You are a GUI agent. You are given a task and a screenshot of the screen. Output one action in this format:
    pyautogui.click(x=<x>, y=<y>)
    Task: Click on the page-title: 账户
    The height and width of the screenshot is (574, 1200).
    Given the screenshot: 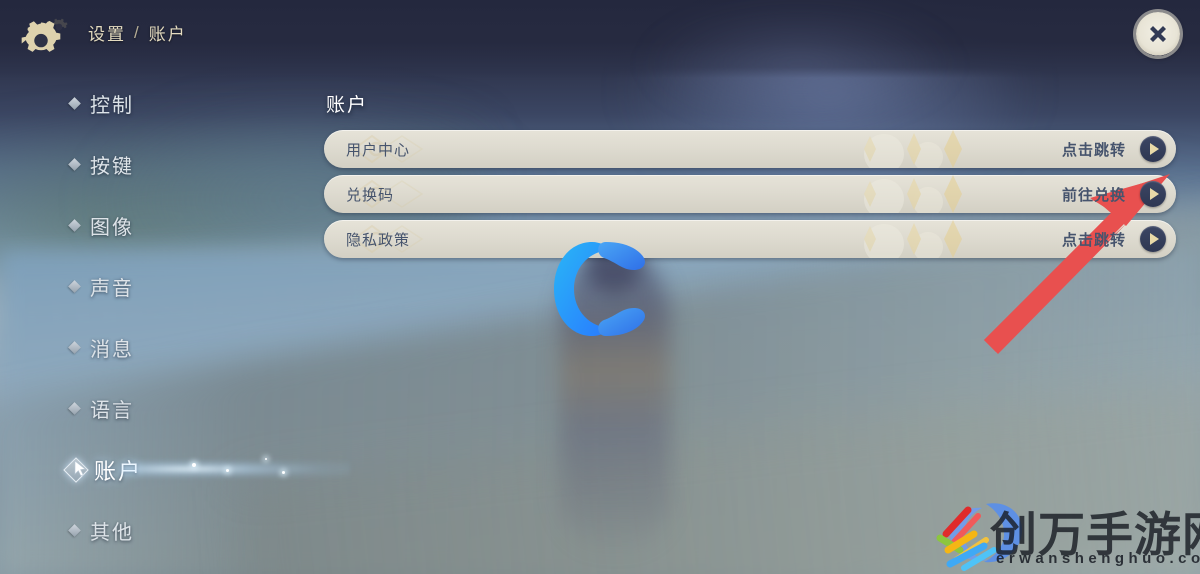 What is the action you would take?
    pyautogui.click(x=347, y=105)
    